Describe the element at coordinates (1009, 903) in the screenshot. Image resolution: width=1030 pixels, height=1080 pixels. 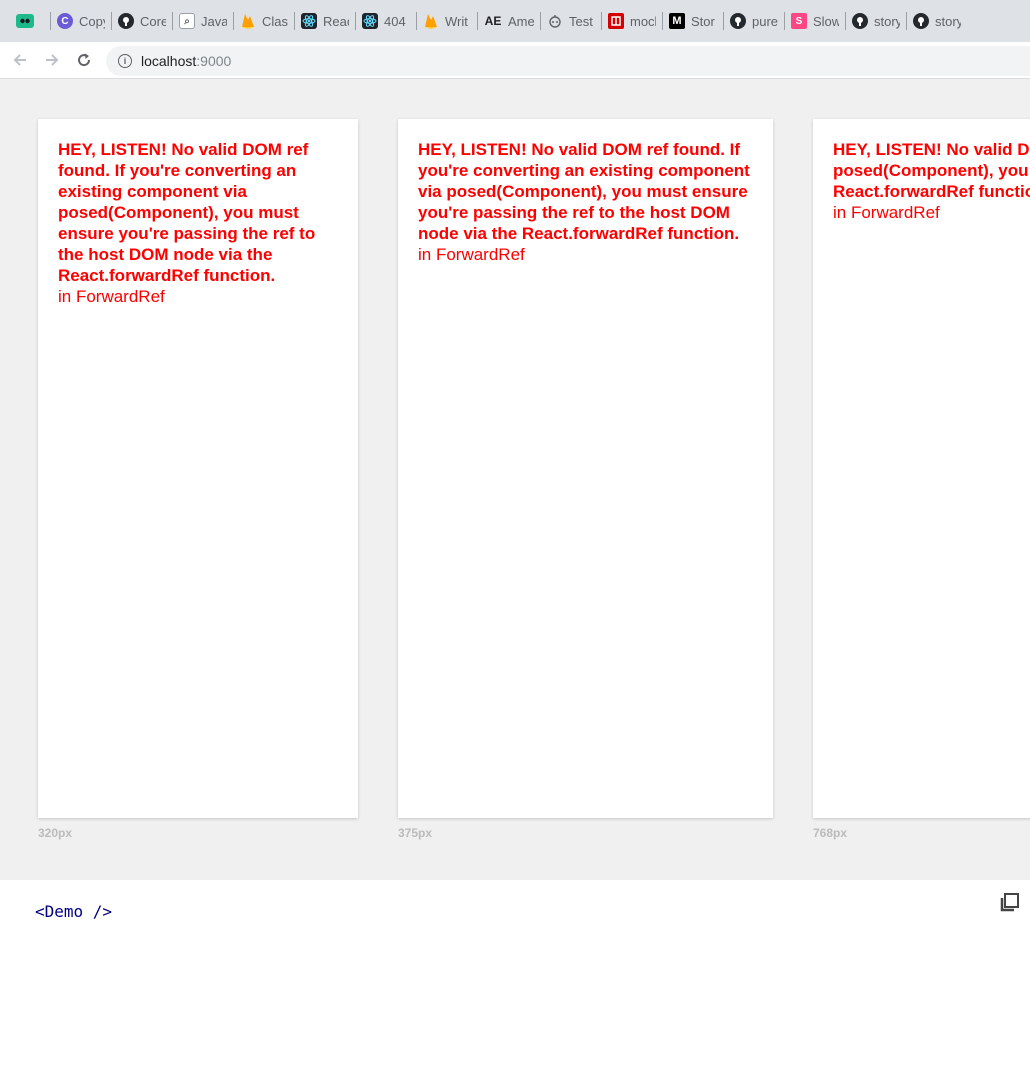
I see `copy-icon` at that location.